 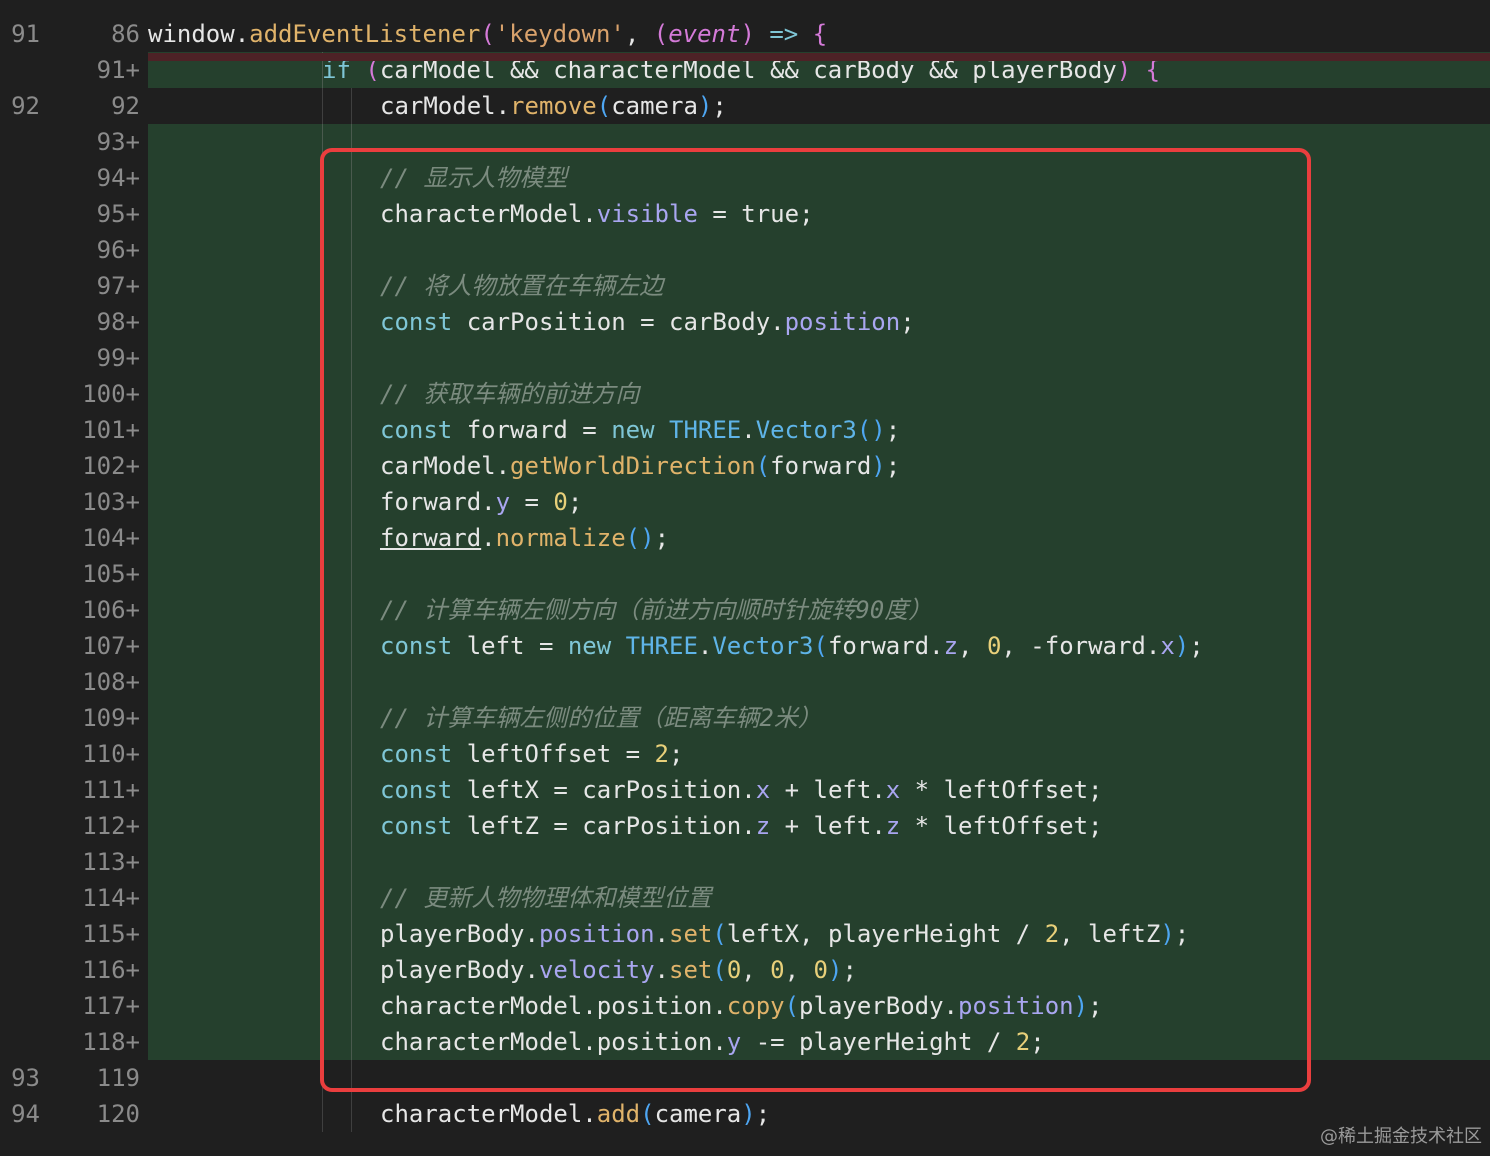 I want to click on new-line-number: 94+, so click(x=118, y=178).